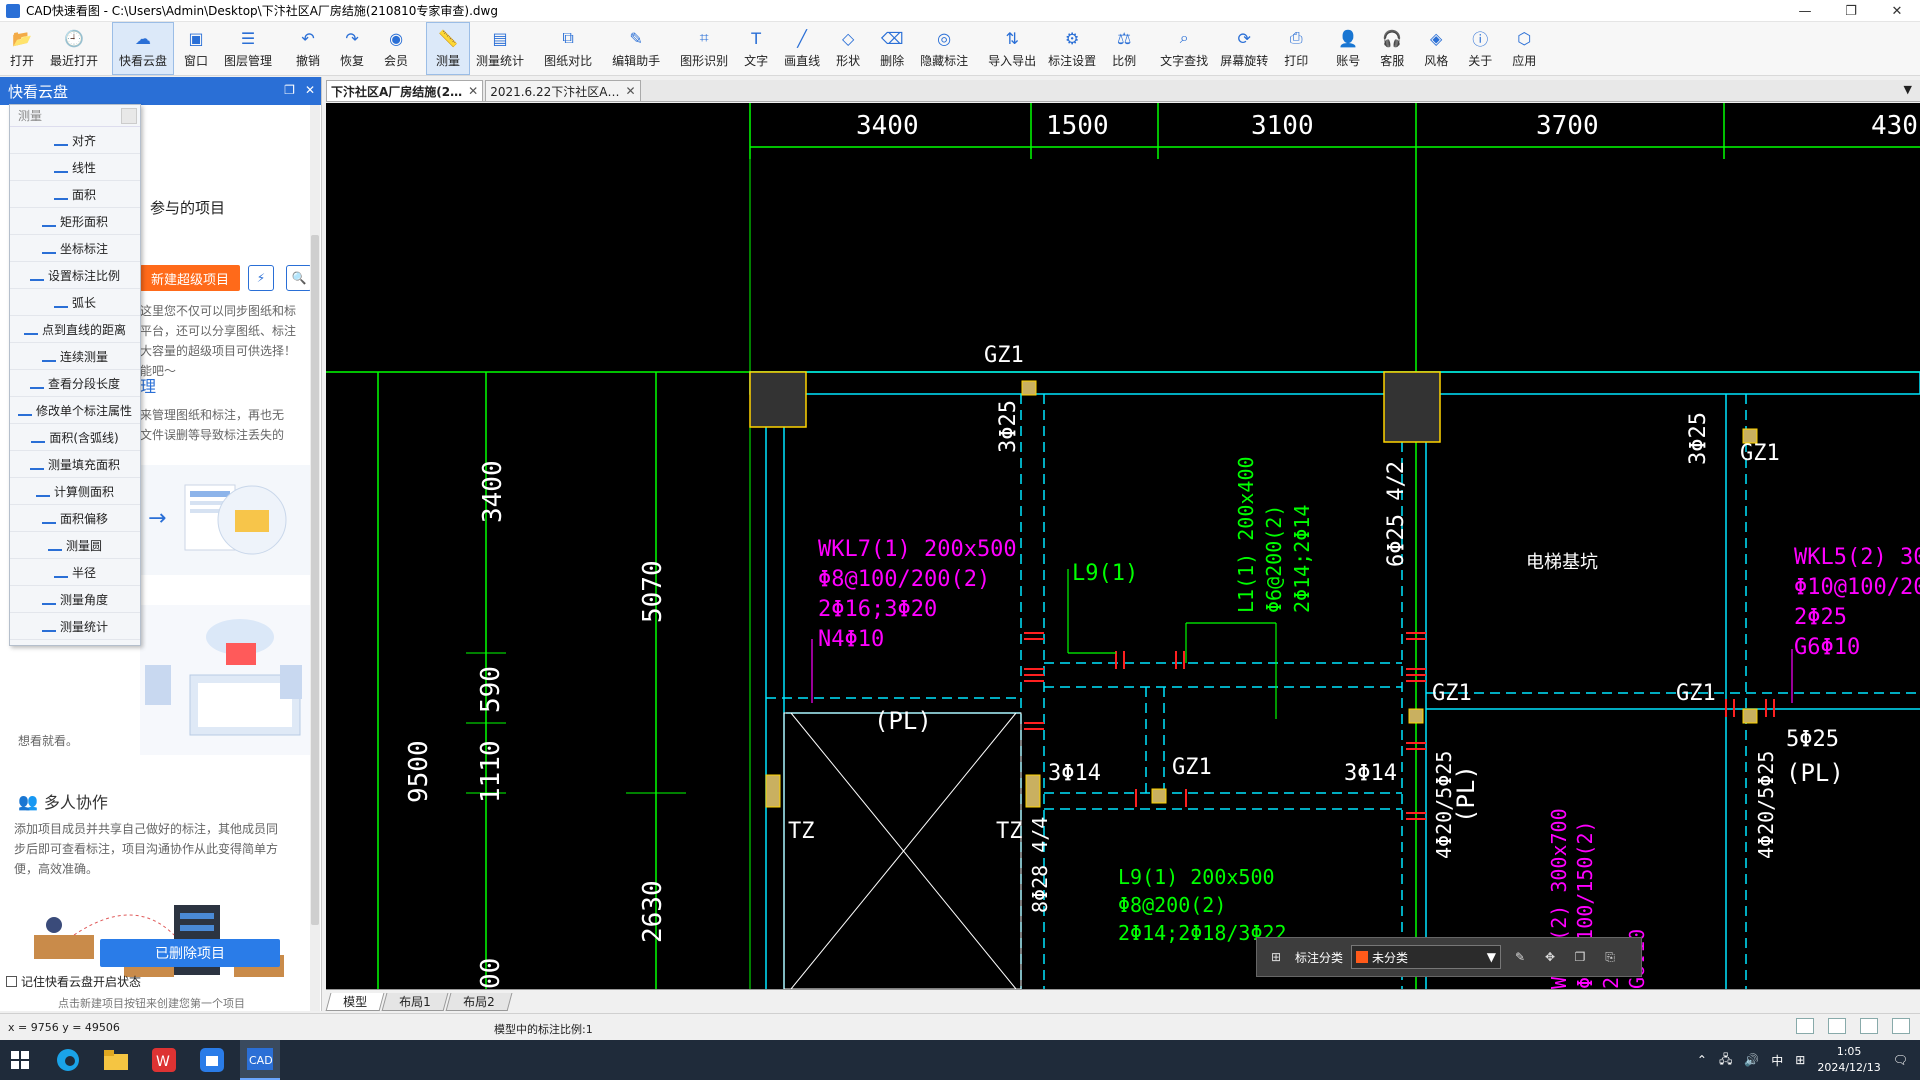  Describe the element at coordinates (1610, 957) in the screenshot. I see `paste-icon: ⎘` at that location.